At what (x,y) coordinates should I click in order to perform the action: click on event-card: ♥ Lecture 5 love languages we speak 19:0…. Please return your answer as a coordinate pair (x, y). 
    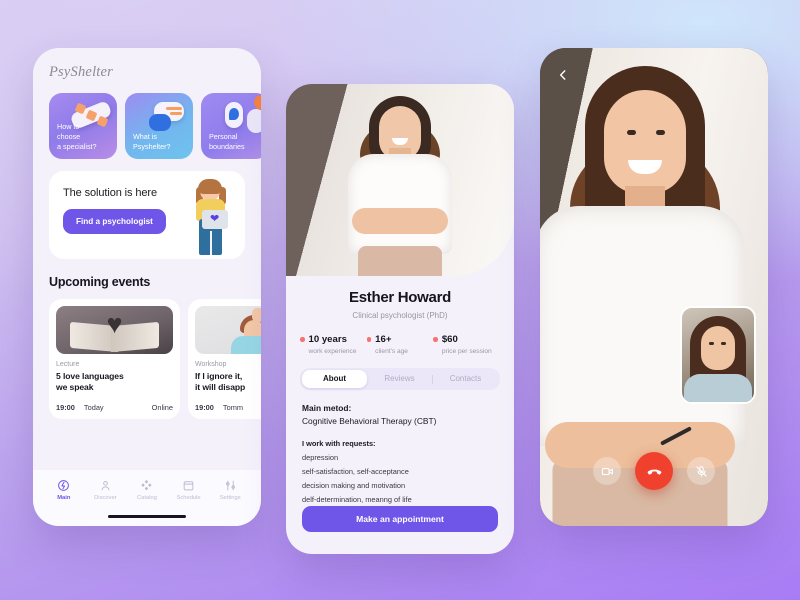
    Looking at the image, I should click on (114, 359).